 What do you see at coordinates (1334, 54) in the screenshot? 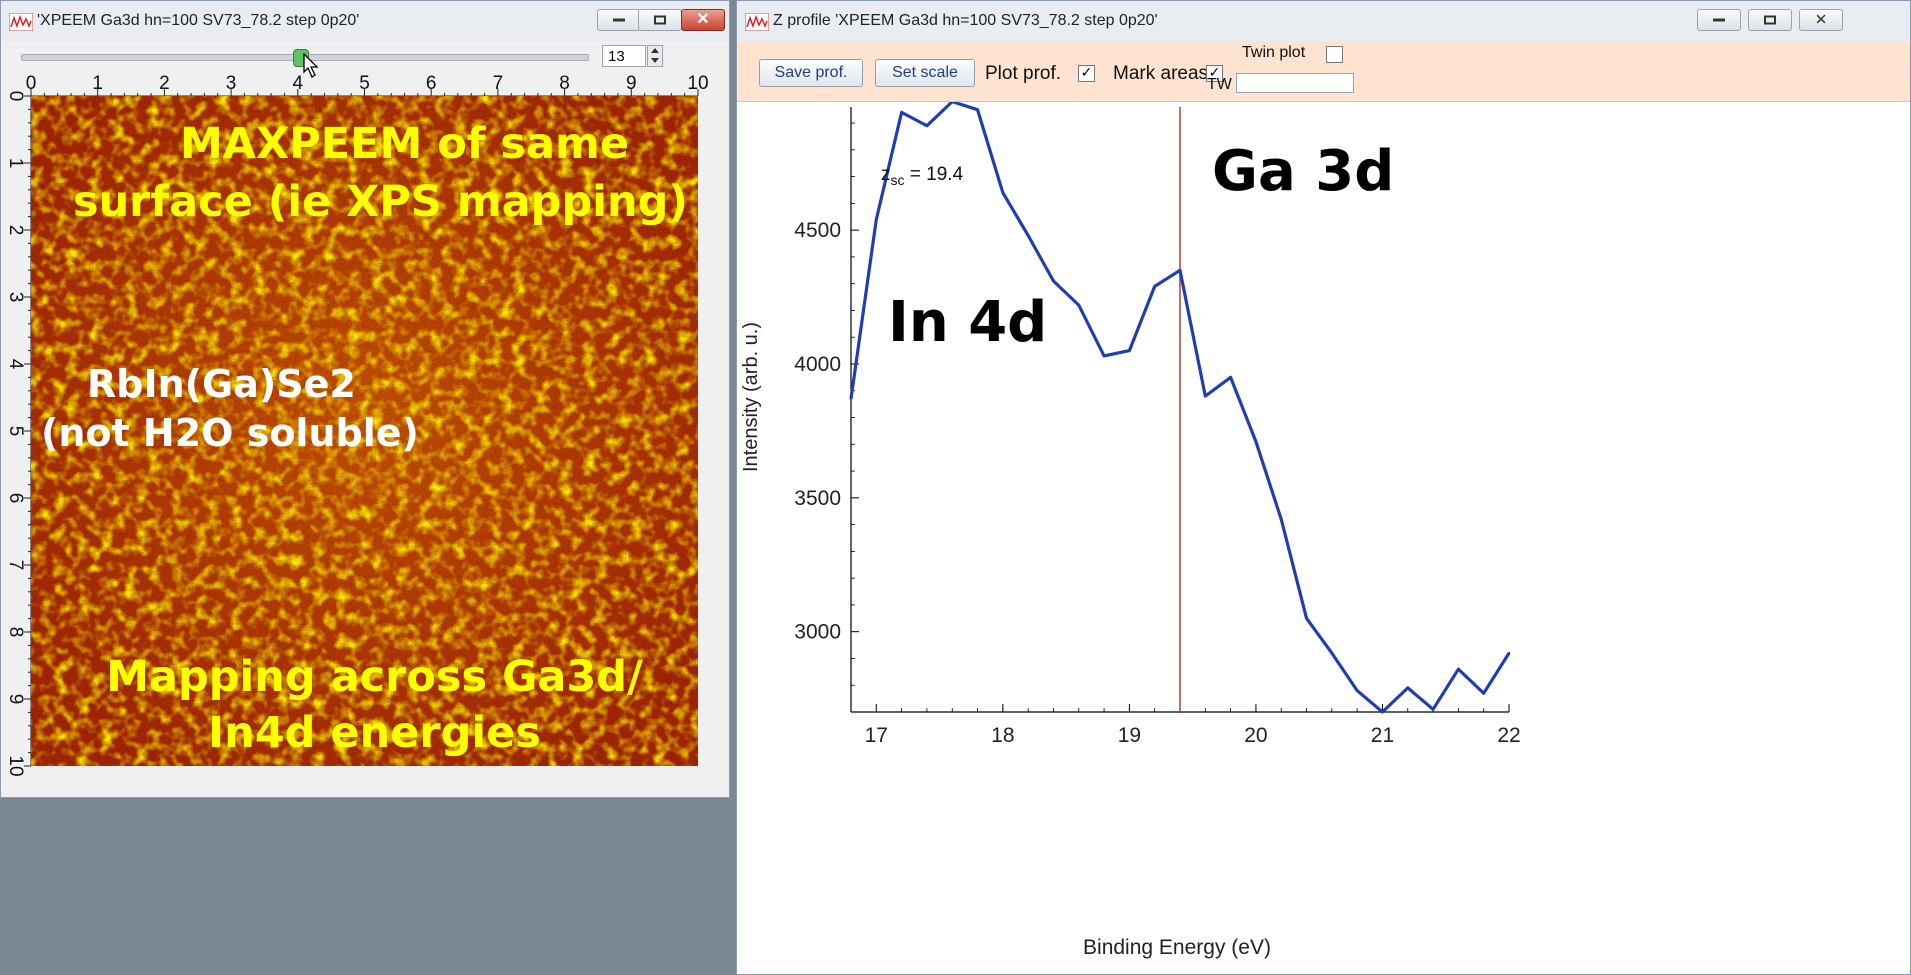
I see `twin-plot-checkbox` at bounding box center [1334, 54].